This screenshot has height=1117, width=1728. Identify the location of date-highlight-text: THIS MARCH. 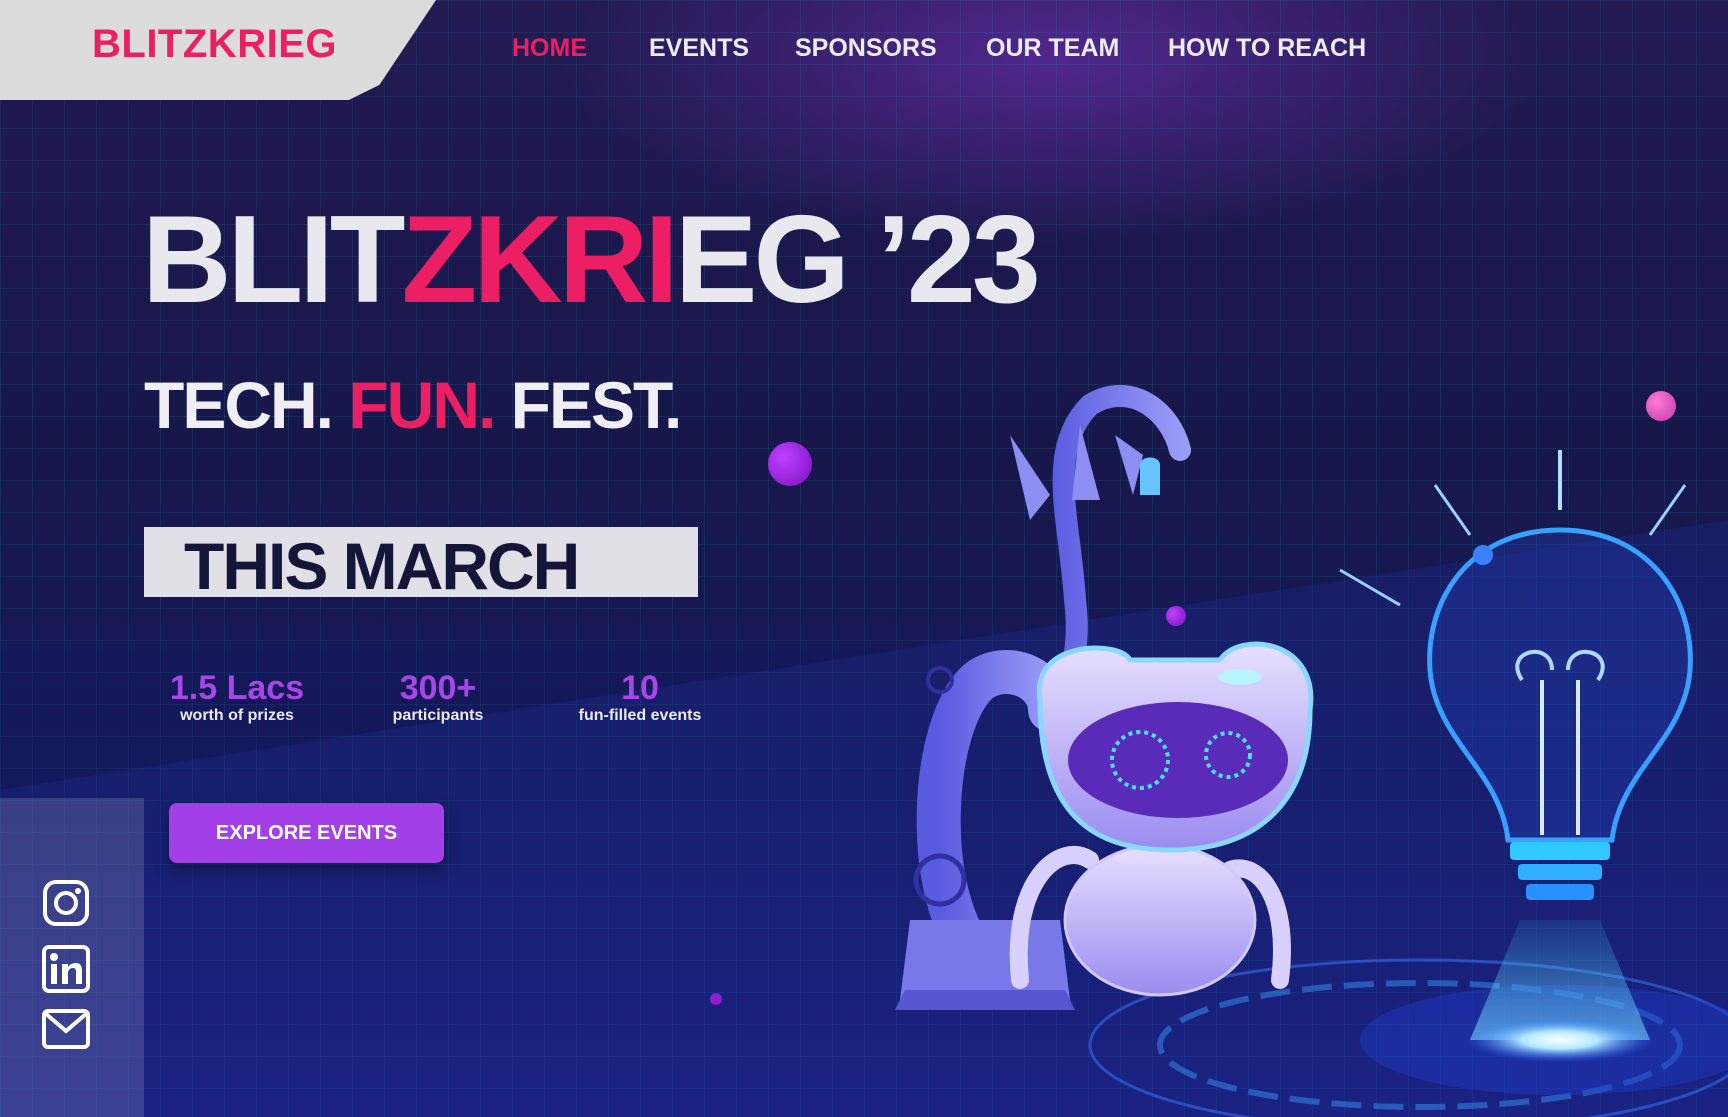
(382, 566).